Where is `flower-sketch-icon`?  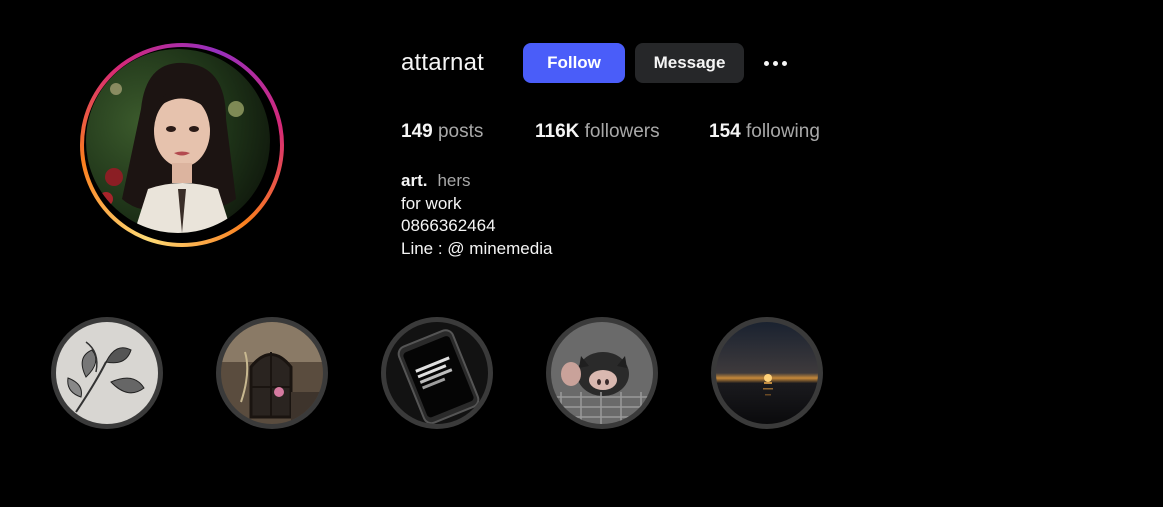 flower-sketch-icon is located at coordinates (107, 373).